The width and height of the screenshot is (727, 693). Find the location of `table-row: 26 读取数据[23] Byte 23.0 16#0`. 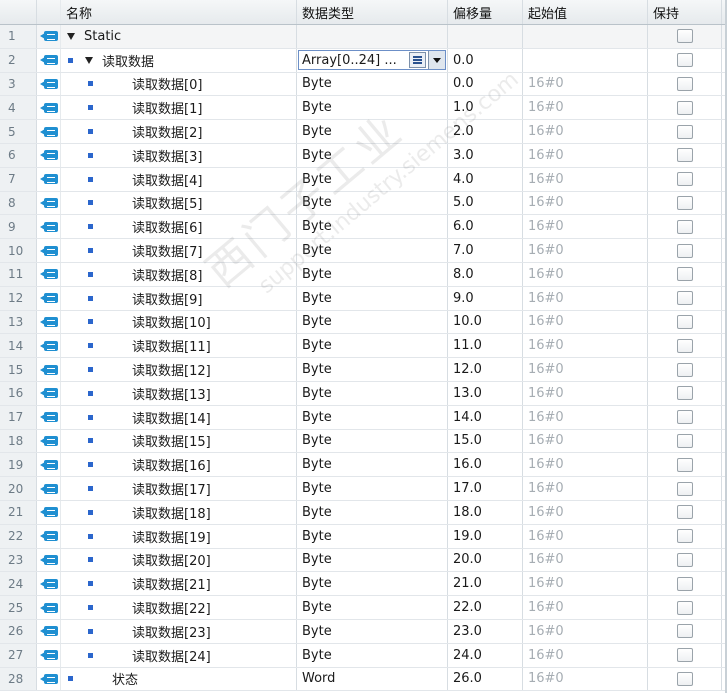

table-row: 26 读取数据[23] Byte 23.0 16#0 is located at coordinates (363, 631).